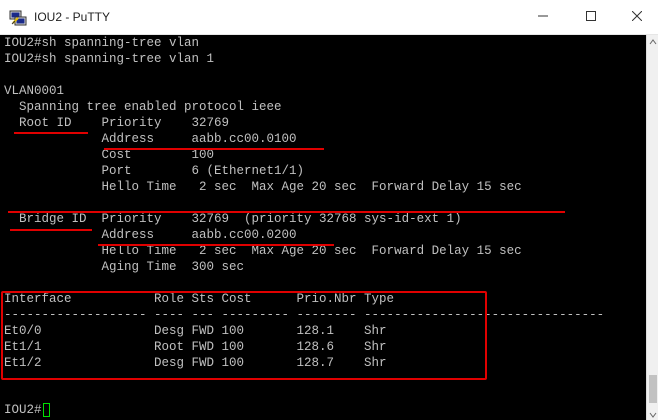 This screenshot has width=658, height=420. Describe the element at coordinates (154, 171) in the screenshot. I see `terminal-line: Port 6 (Ethernet1/1)` at that location.